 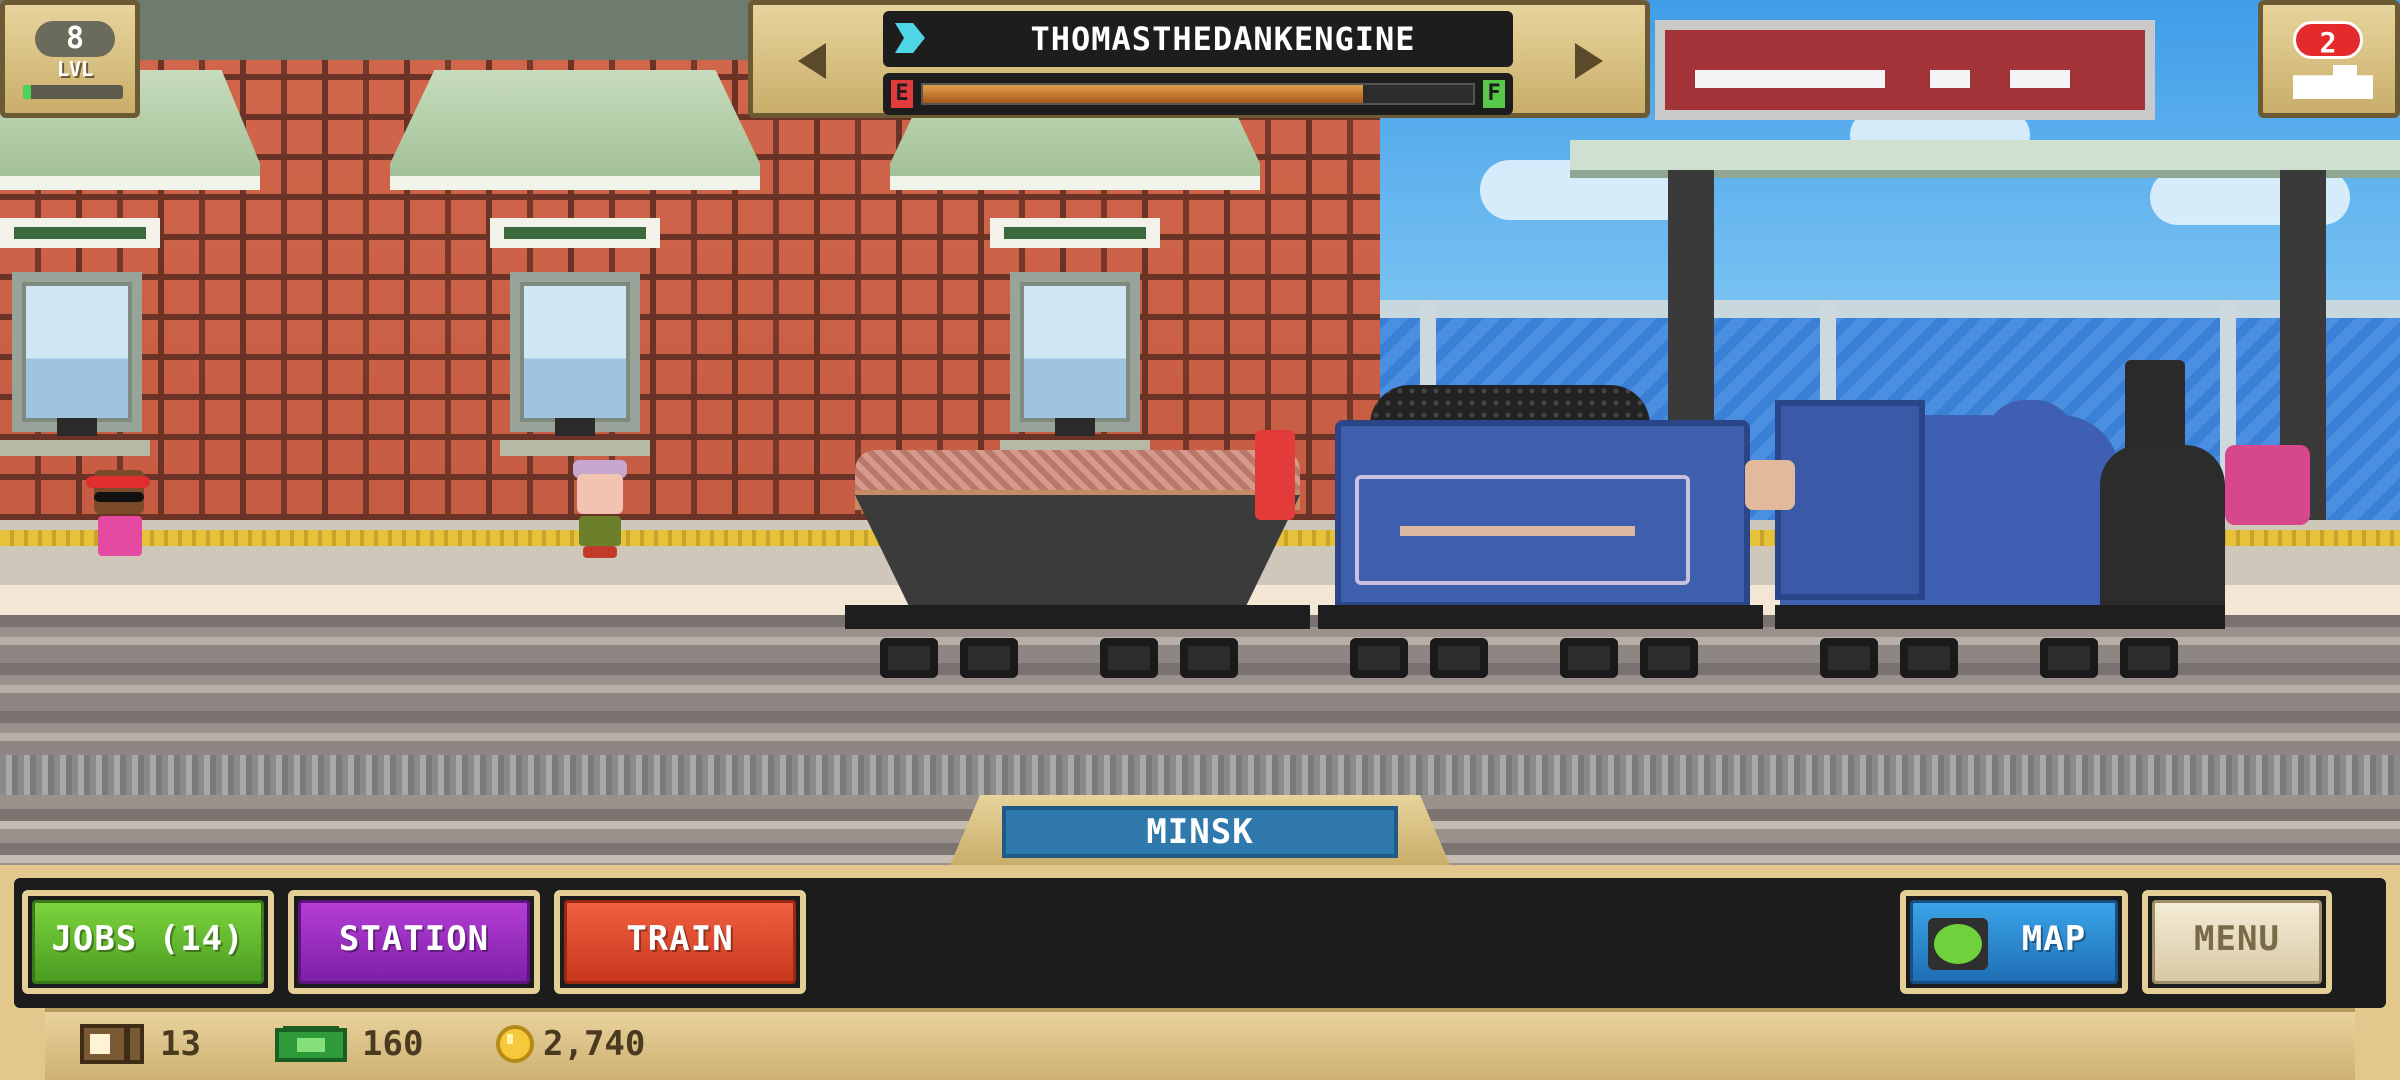 I want to click on level-label: LVL, so click(x=75, y=69).